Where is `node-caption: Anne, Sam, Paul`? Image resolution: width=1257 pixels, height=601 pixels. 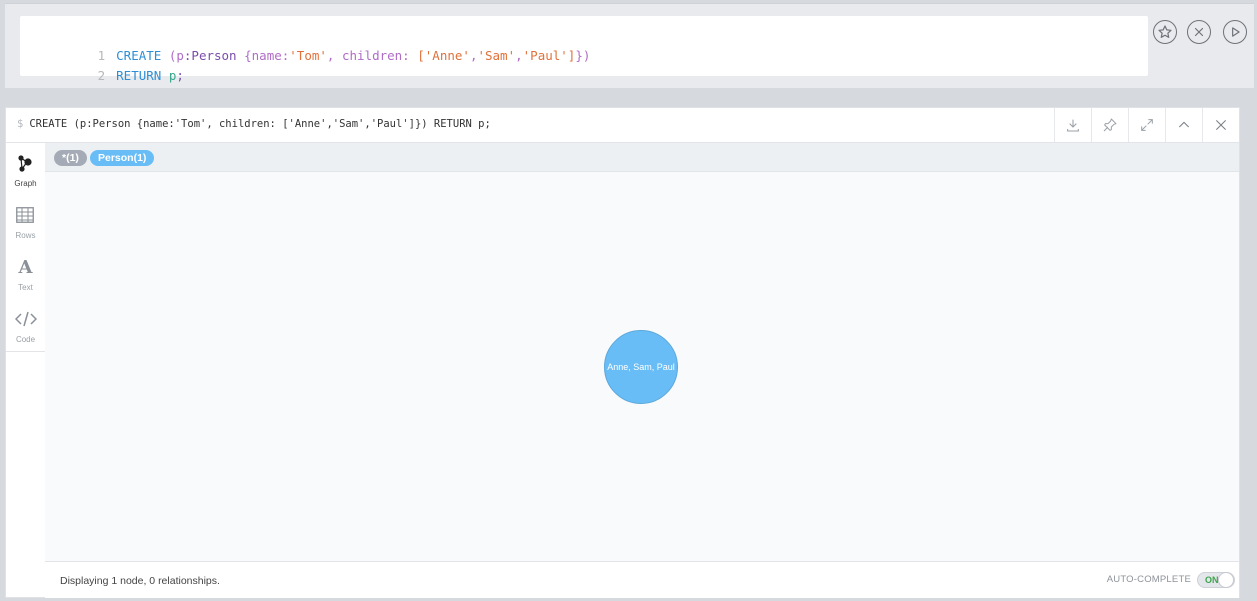 node-caption: Anne, Sam, Paul is located at coordinates (641, 367).